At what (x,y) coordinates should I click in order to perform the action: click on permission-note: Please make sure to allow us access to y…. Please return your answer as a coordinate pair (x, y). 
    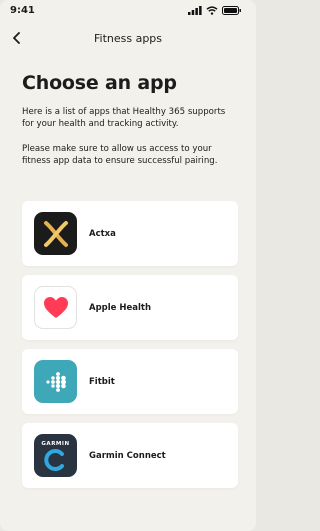
    Looking at the image, I should click on (120, 155).